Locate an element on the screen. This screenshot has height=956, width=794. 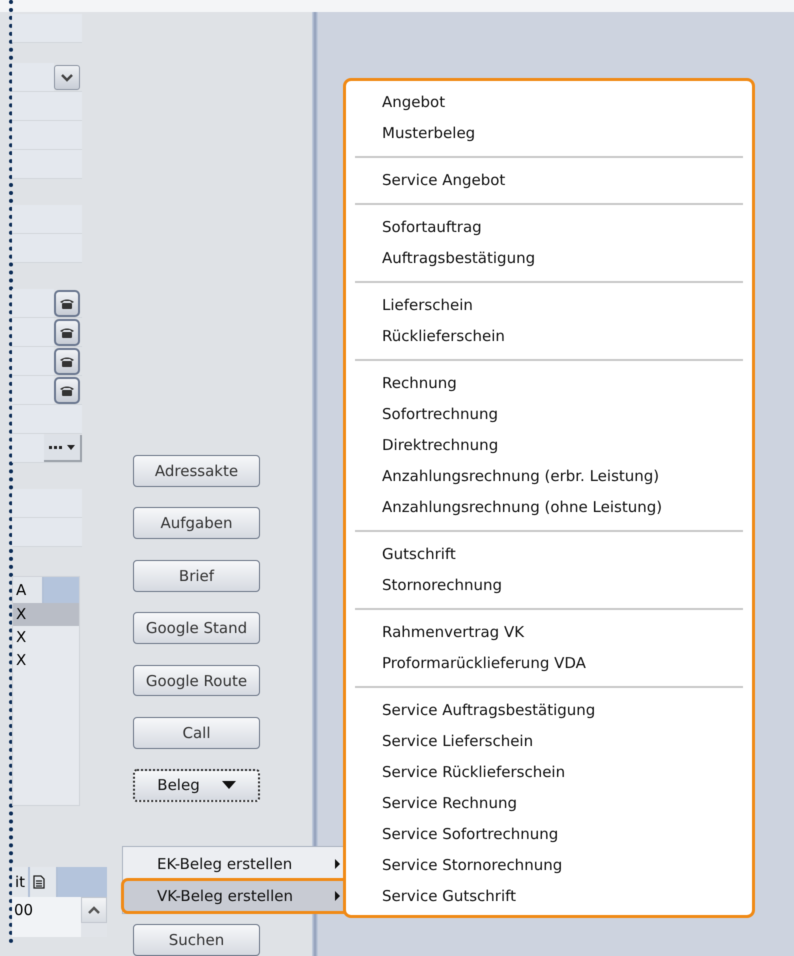
splitter-bar is located at coordinates (315, 484).